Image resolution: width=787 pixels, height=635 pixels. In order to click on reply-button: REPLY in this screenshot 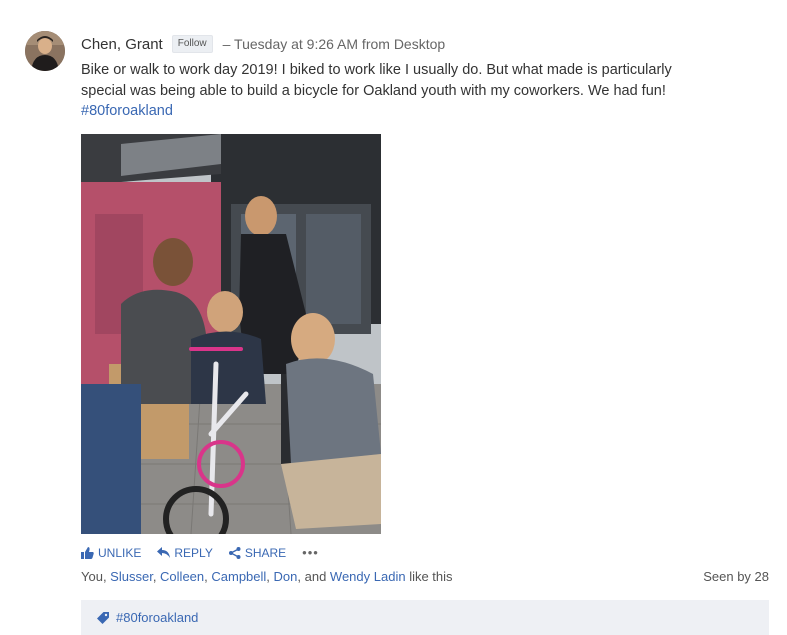, I will do `click(185, 552)`.